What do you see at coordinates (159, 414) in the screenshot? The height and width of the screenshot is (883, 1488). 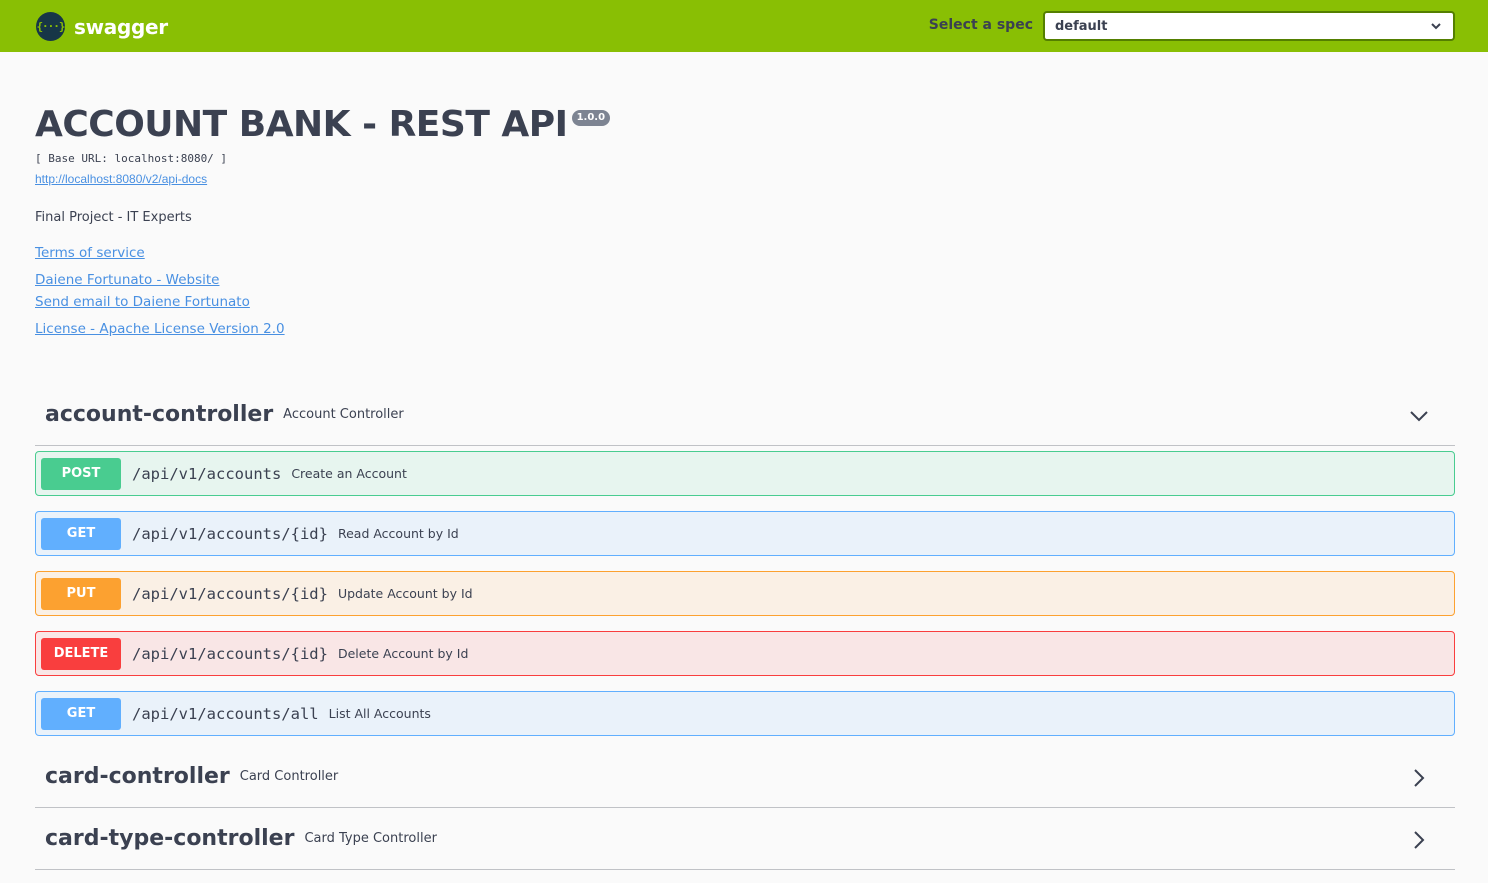 I see `tag-name: account-controller` at bounding box center [159, 414].